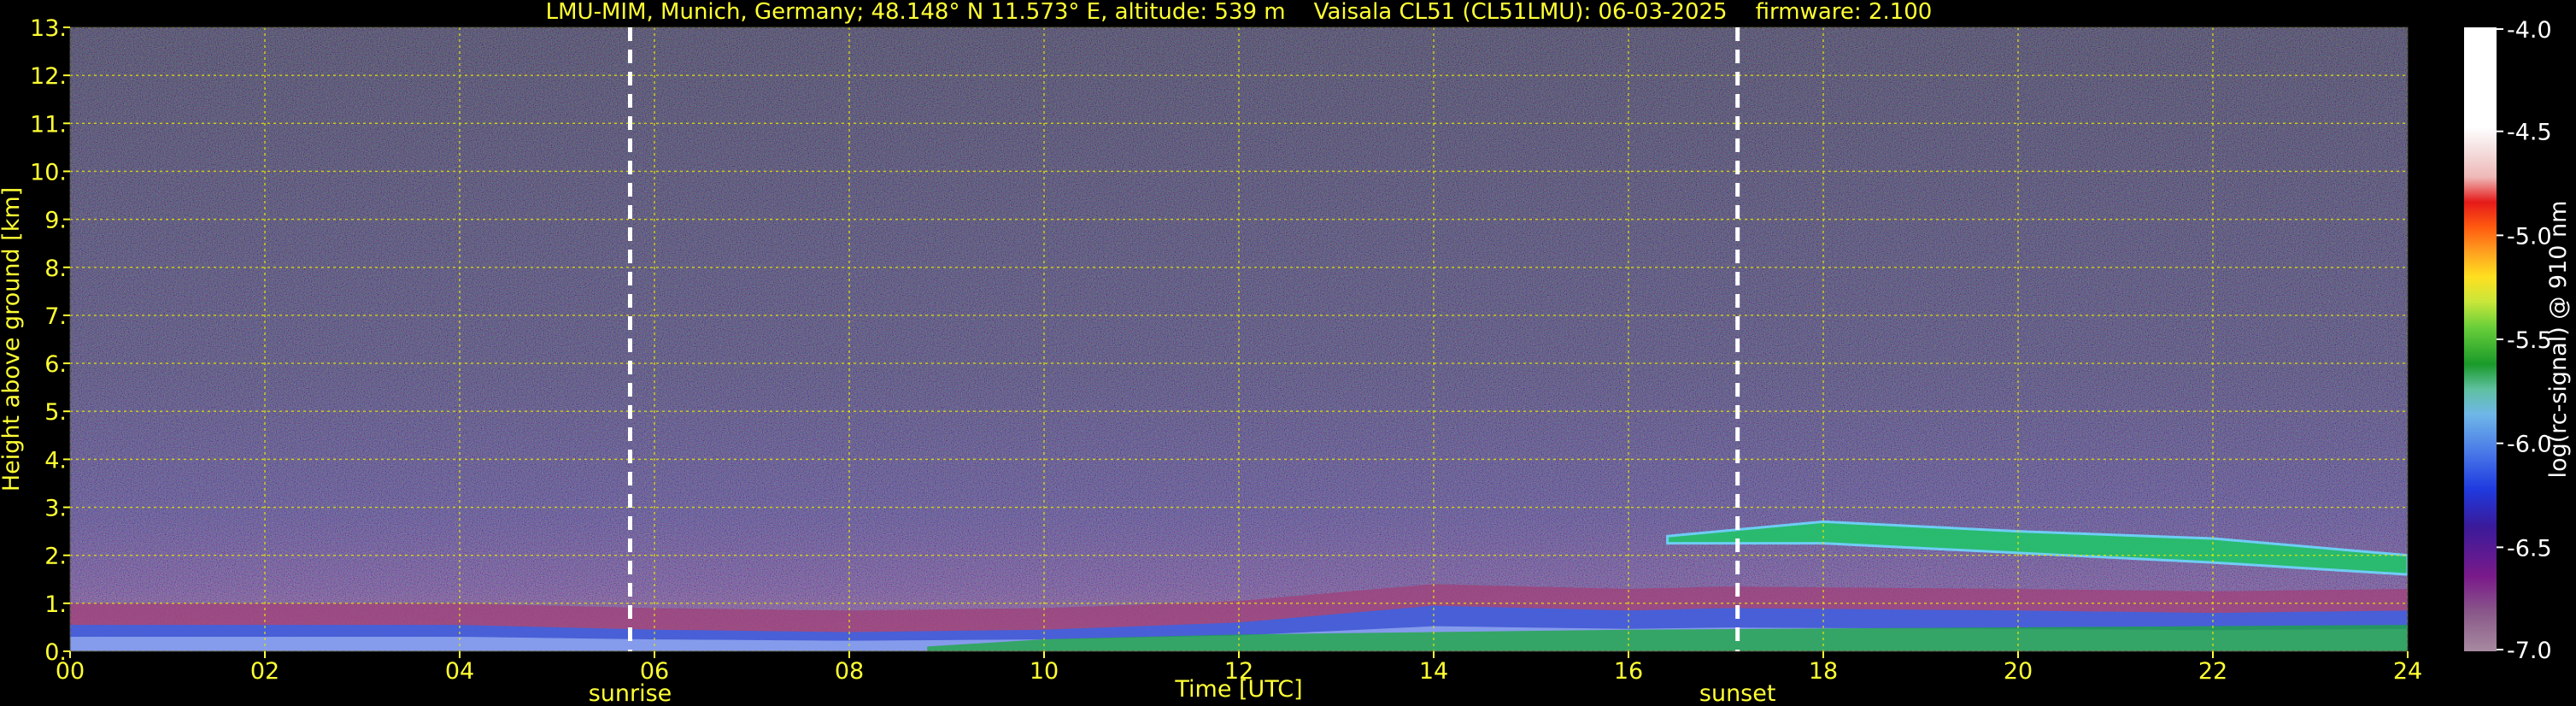 The width and height of the screenshot is (2576, 706). Describe the element at coordinates (55, 652) in the screenshot. I see `y-tick-label: 0.` at that location.